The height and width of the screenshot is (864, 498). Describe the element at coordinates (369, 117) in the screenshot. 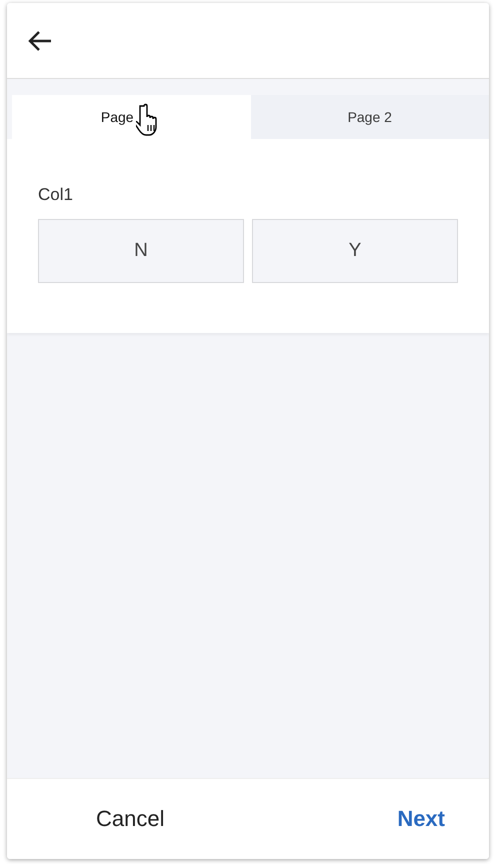

I see `tab: Page 2` at that location.